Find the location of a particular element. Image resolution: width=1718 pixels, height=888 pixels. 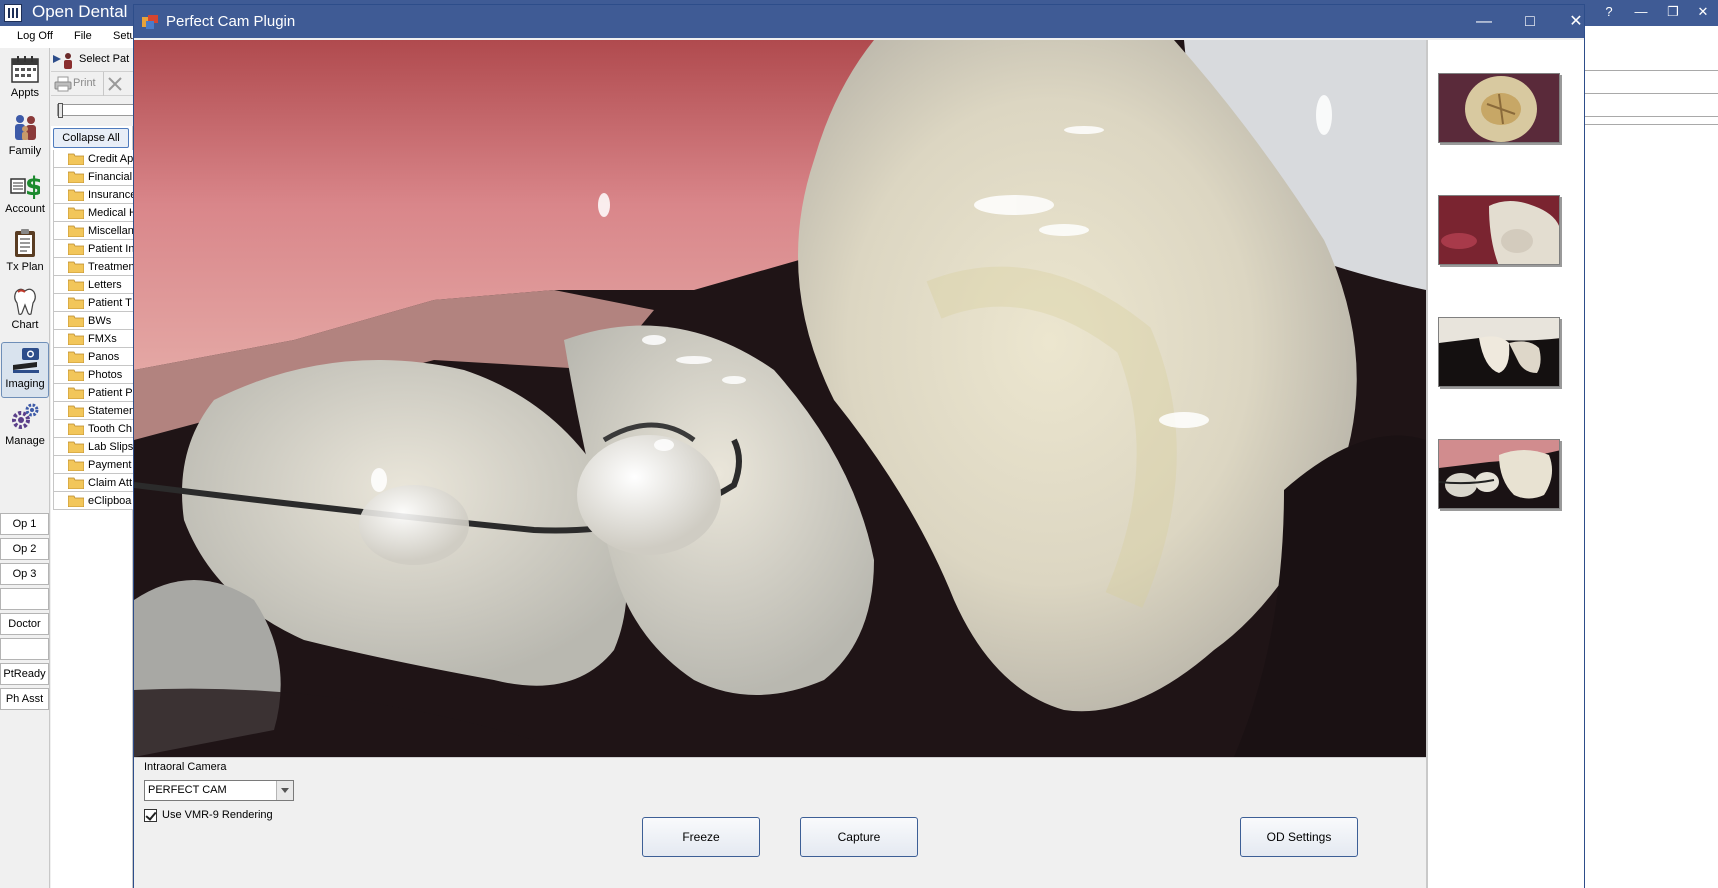

module-label: Manage is located at coordinates (25, 441).